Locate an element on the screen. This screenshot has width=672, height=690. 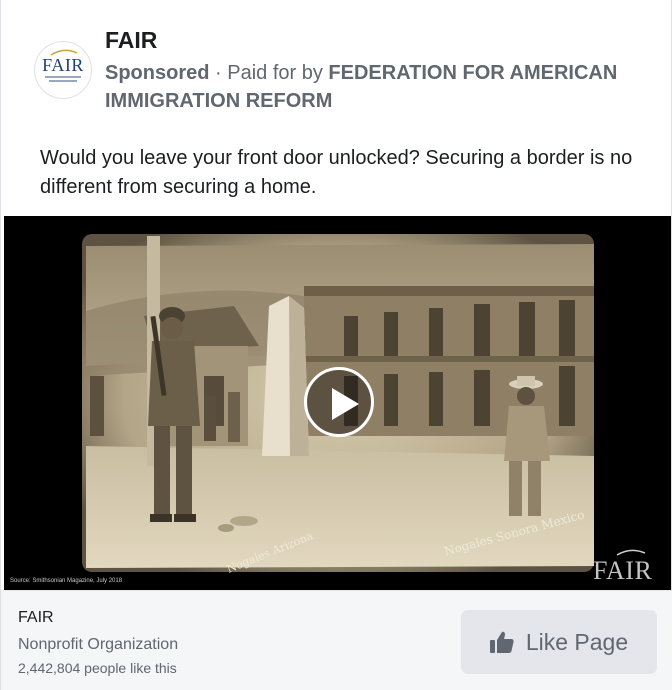
paid-for-prefix: Paid for by is located at coordinates (278, 73).